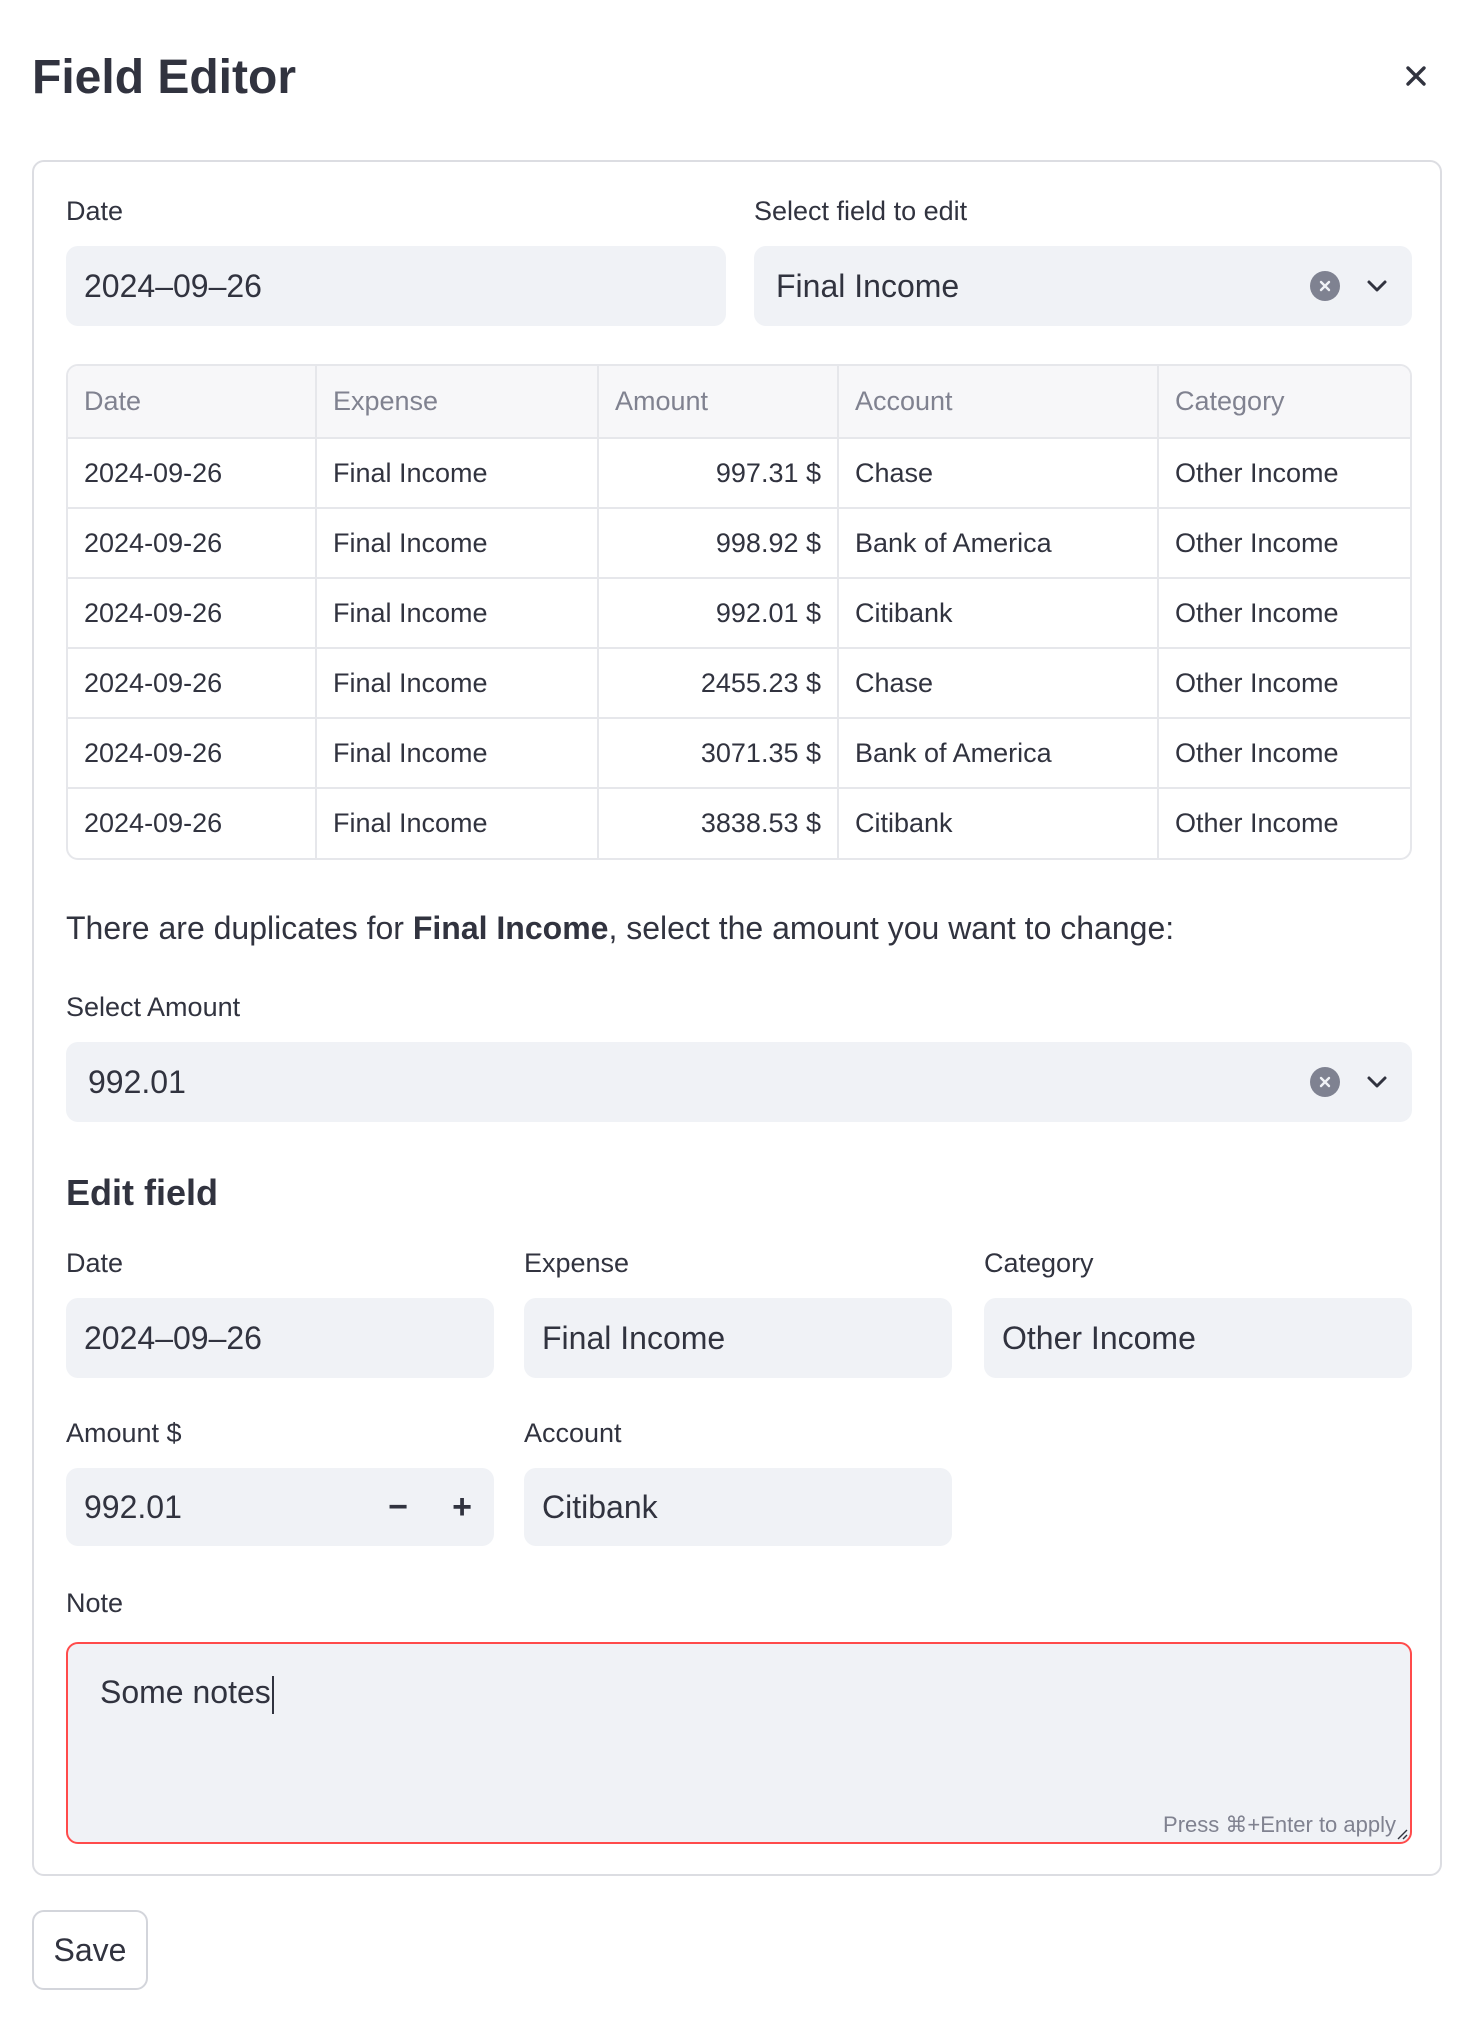 The image size is (1474, 2020). Describe the element at coordinates (280, 1338) in the screenshot. I see `edit-date-input: 2024–09–26` at that location.